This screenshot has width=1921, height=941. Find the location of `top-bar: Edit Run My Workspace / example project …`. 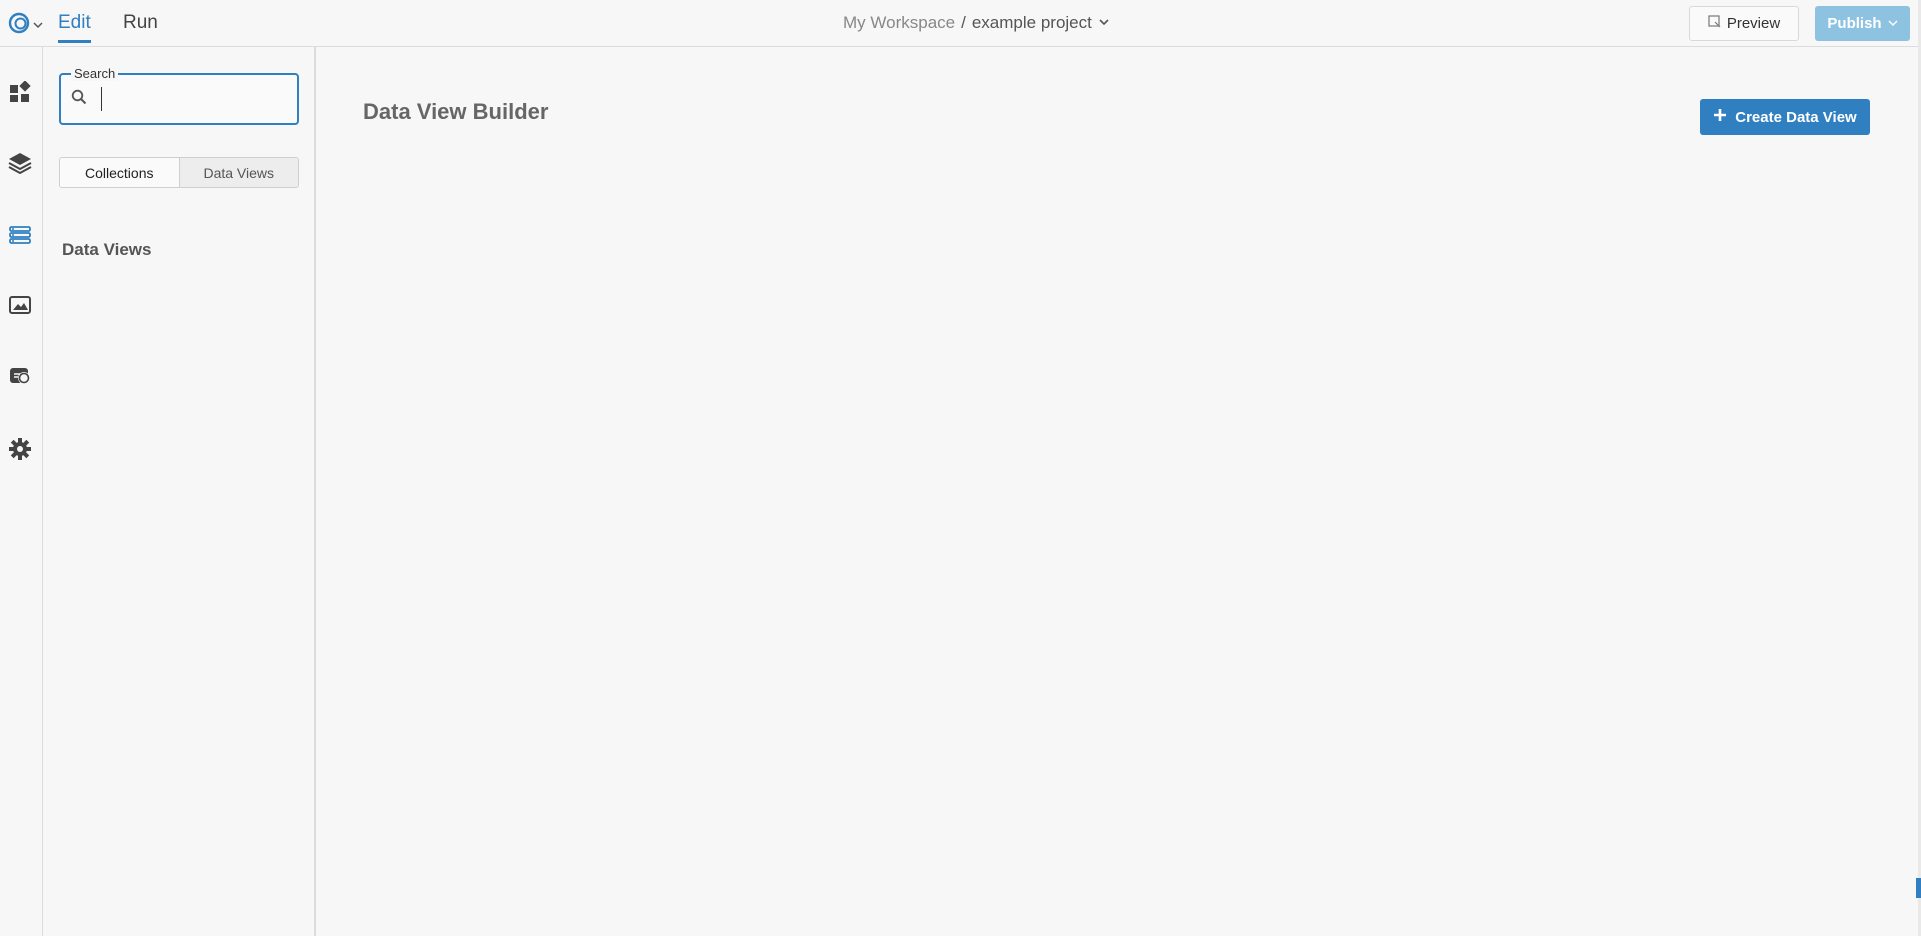

top-bar: Edit Run My Workspace / example project … is located at coordinates (960, 23).